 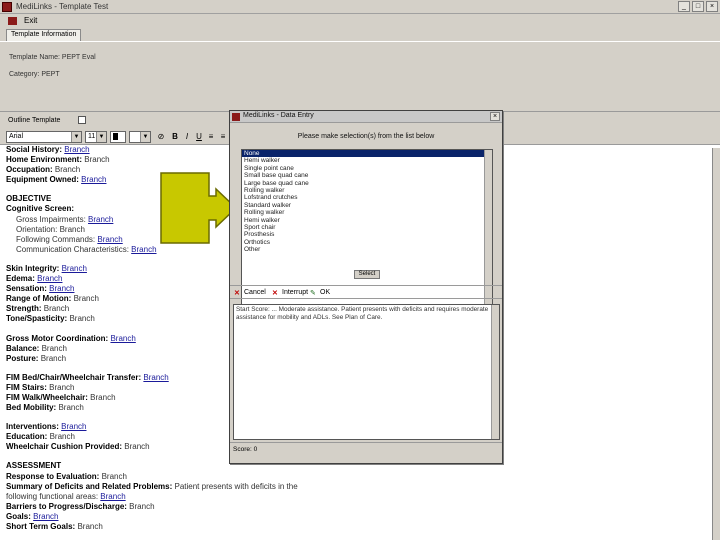 I want to click on interrupt-button: Interrupt, so click(x=295, y=292).